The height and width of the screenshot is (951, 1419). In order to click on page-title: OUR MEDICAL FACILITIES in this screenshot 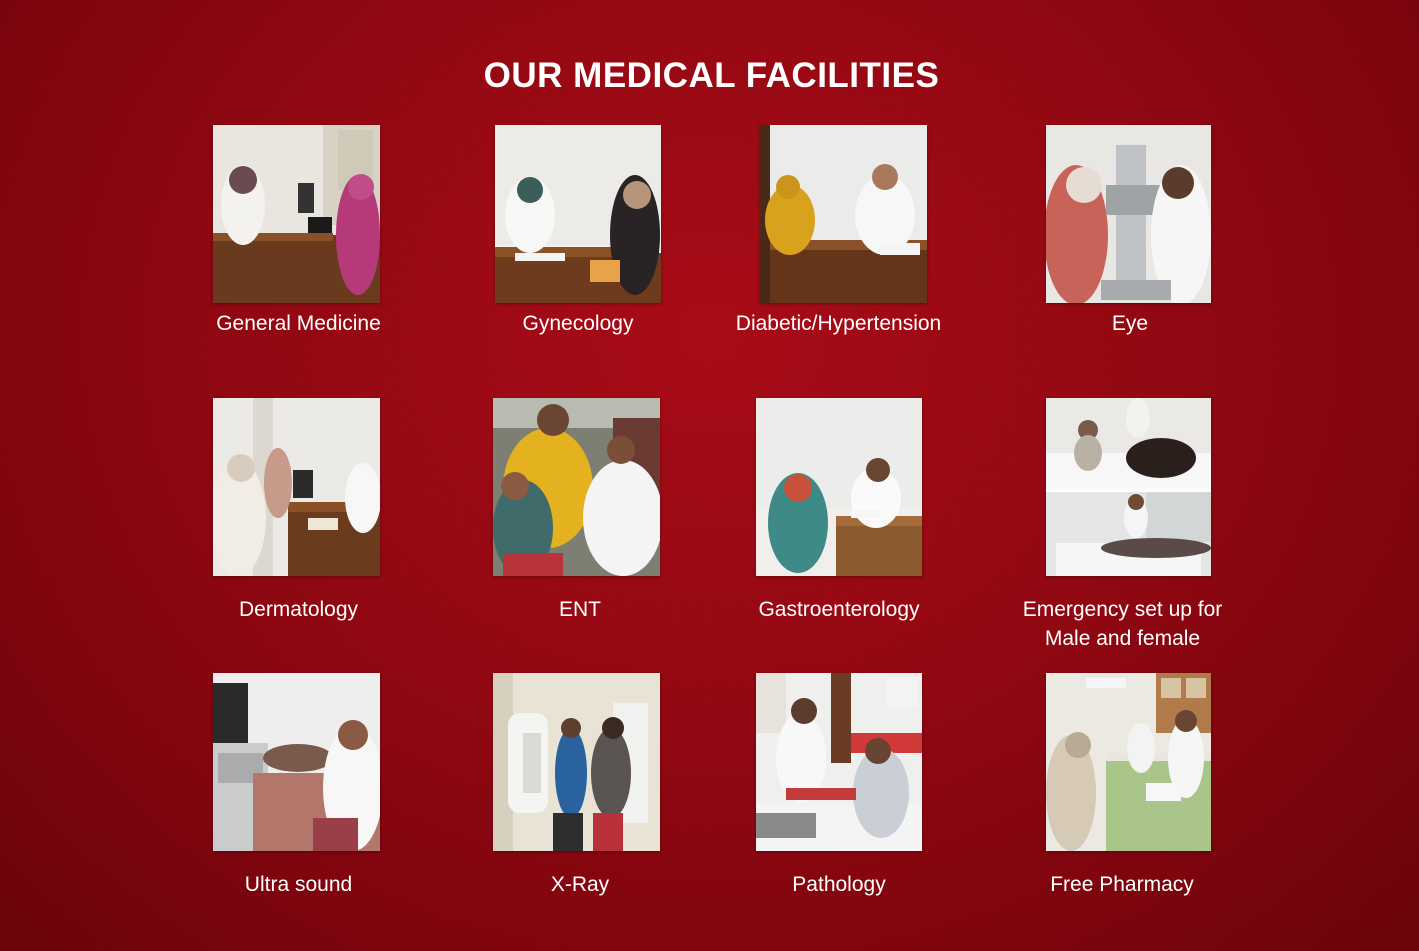, I will do `click(711, 75)`.